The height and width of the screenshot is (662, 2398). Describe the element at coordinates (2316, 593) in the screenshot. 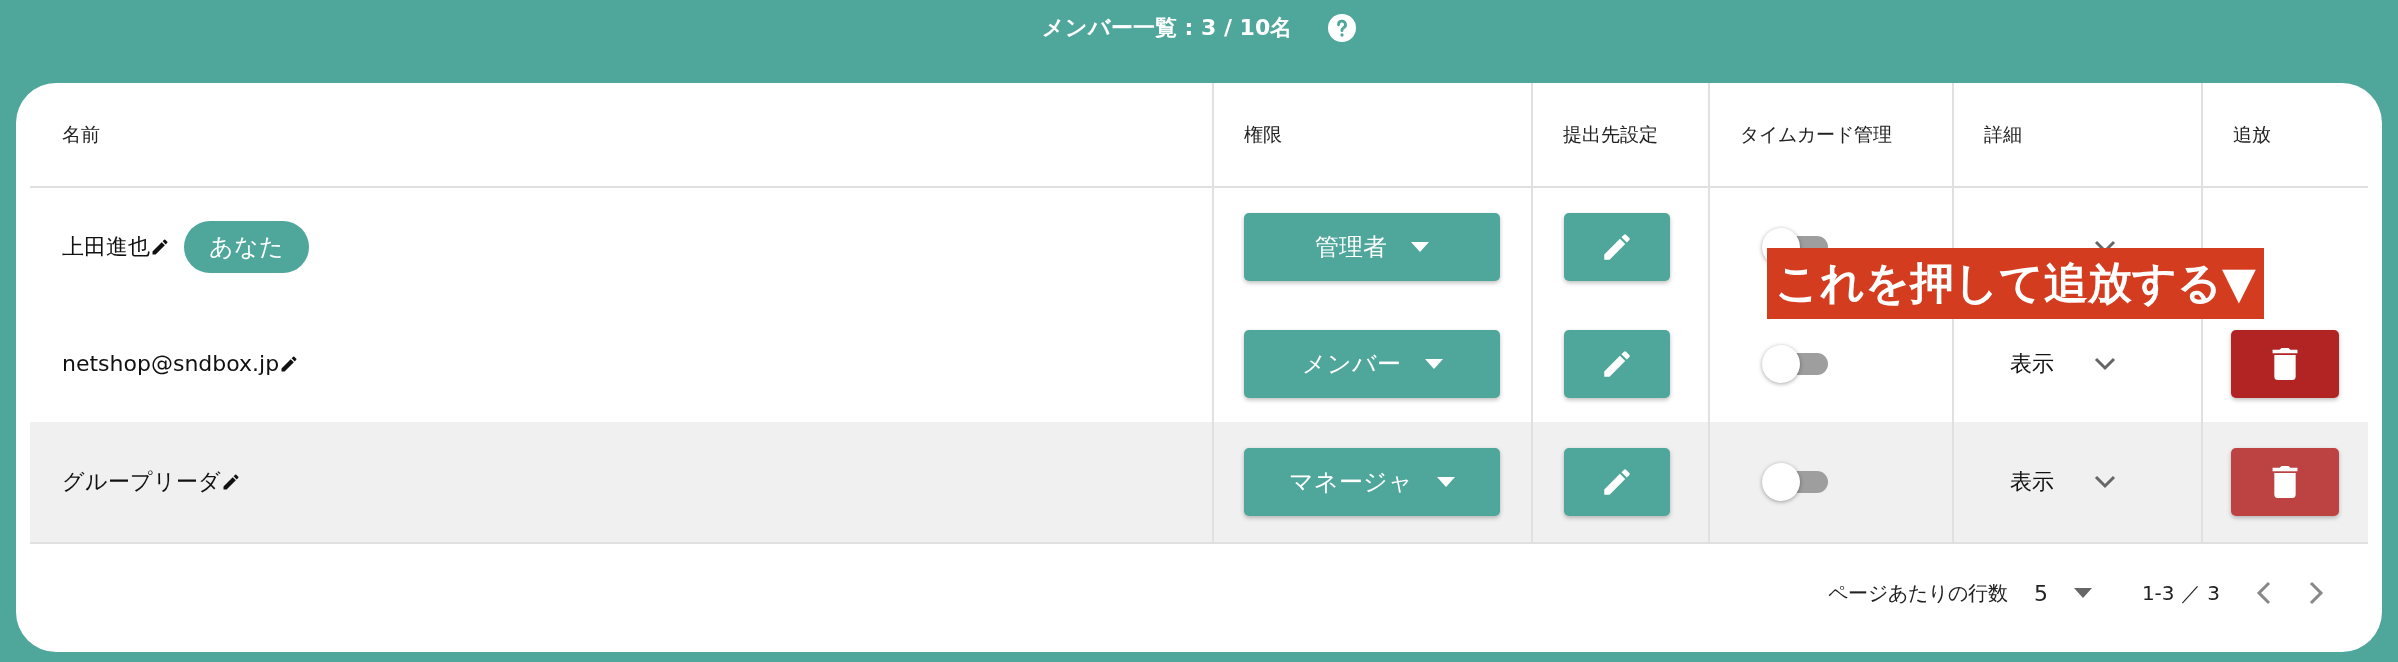

I see `next-page-button` at that location.